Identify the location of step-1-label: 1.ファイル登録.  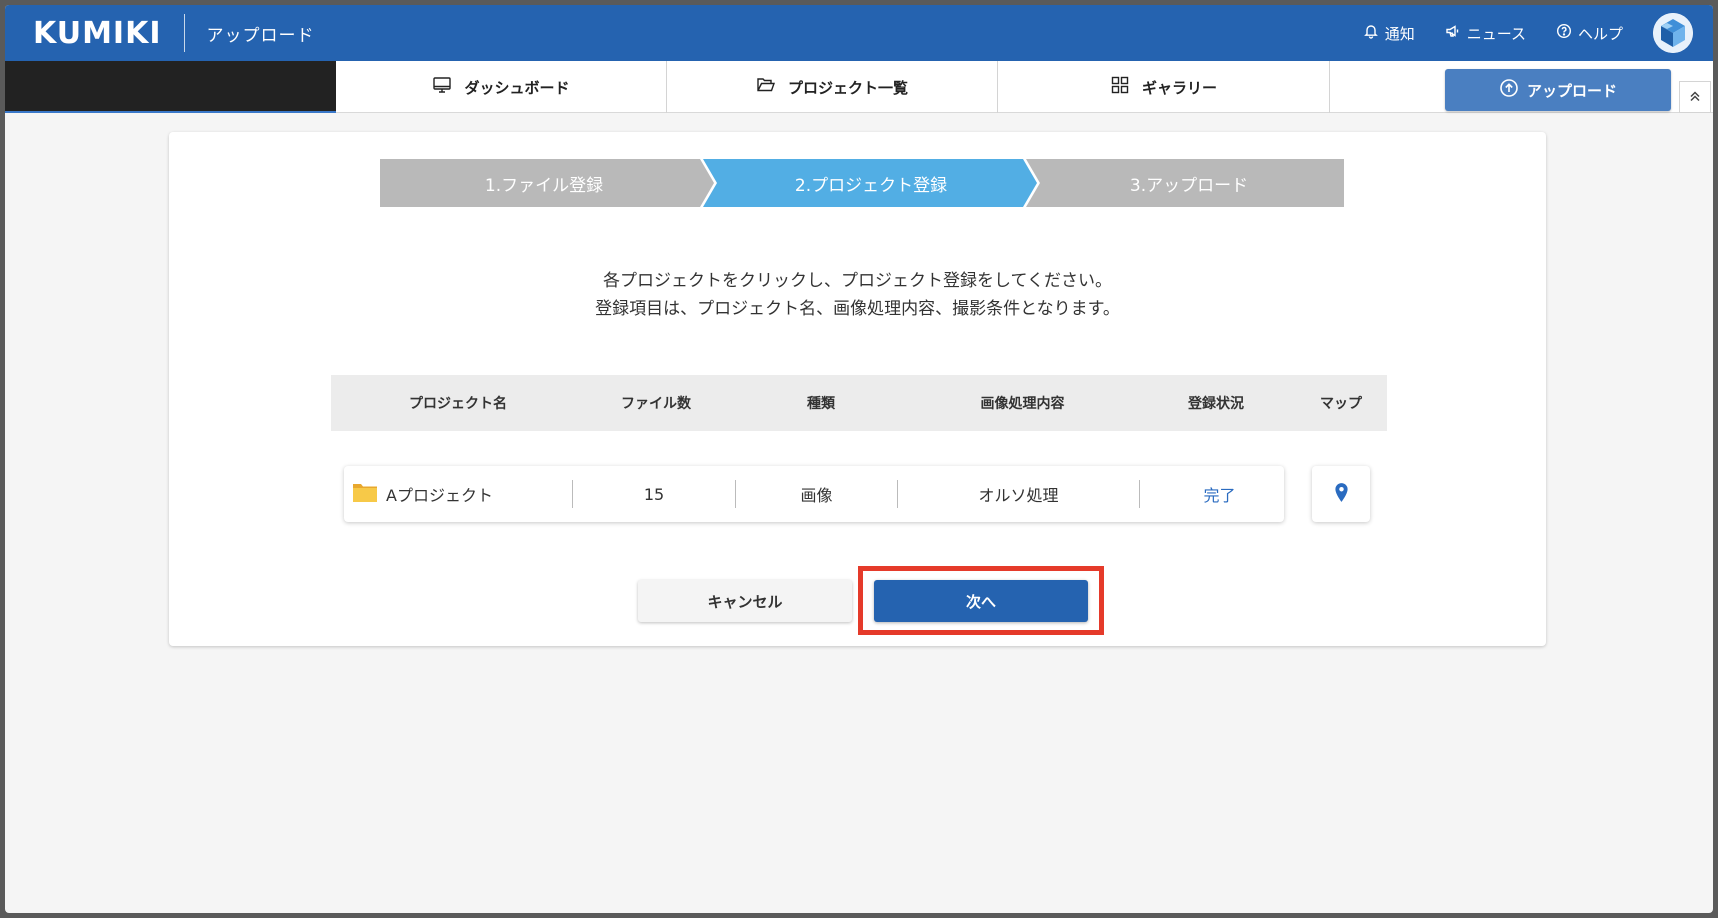
(544, 185).